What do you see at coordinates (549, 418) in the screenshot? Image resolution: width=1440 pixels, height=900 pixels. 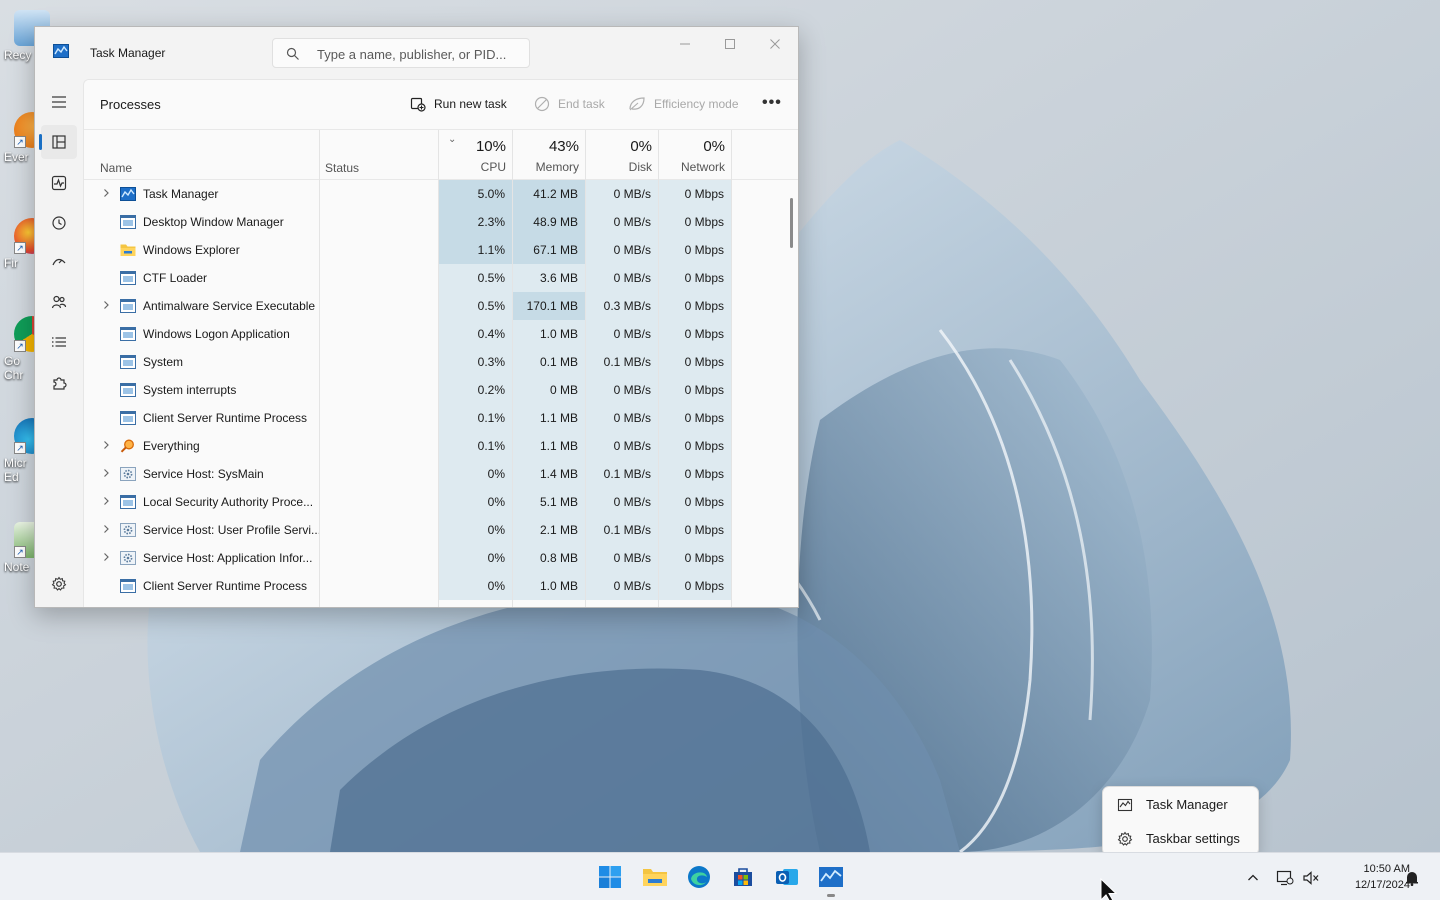 I see `memory-cell: 1.1 MB` at bounding box center [549, 418].